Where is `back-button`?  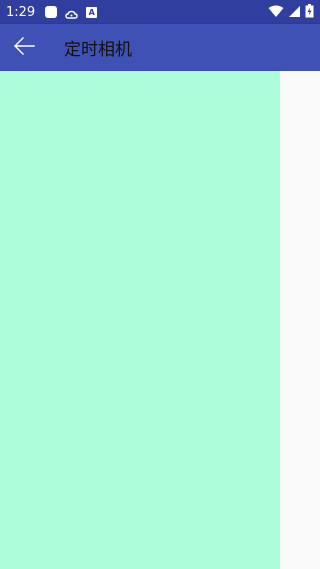 back-button is located at coordinates (24, 47).